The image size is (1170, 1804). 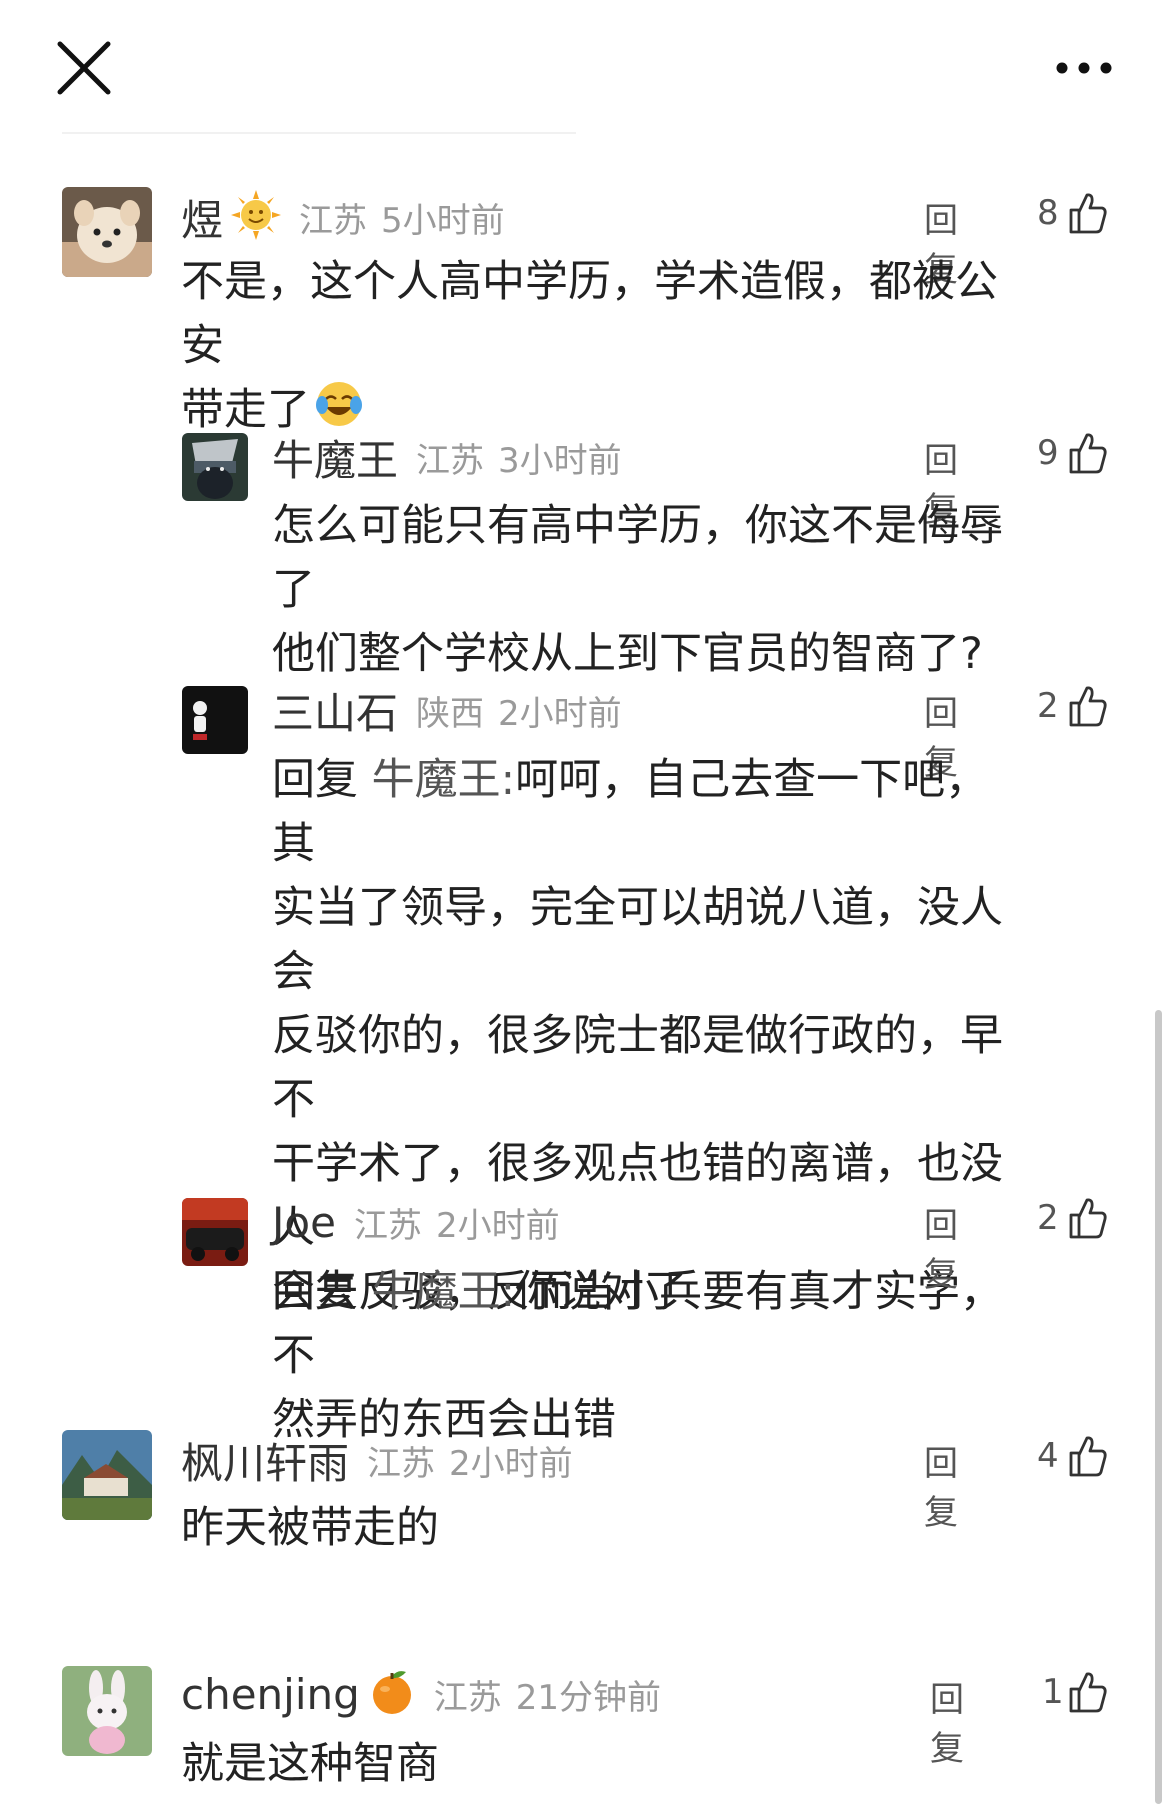 What do you see at coordinates (1048, 213) in the screenshot?
I see `like-count: 8` at bounding box center [1048, 213].